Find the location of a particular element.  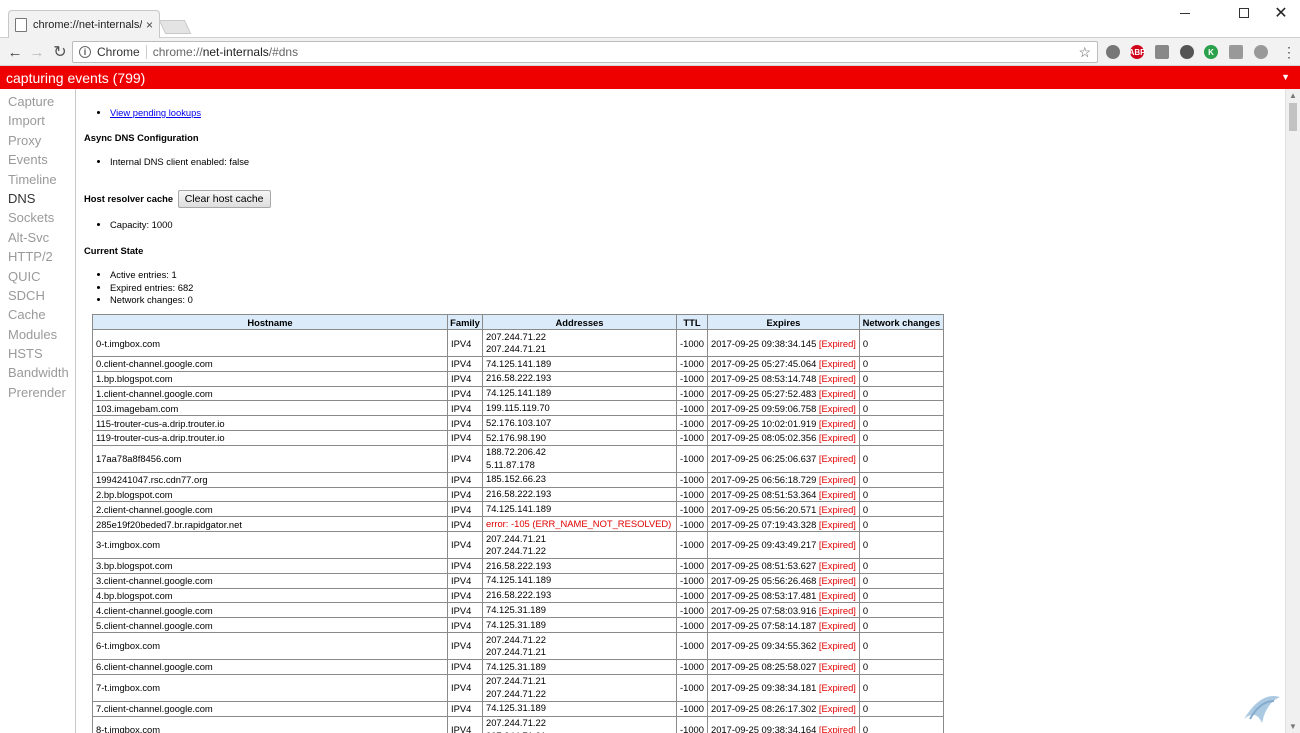

sidebar-item-cache: Cache is located at coordinates (37, 314).